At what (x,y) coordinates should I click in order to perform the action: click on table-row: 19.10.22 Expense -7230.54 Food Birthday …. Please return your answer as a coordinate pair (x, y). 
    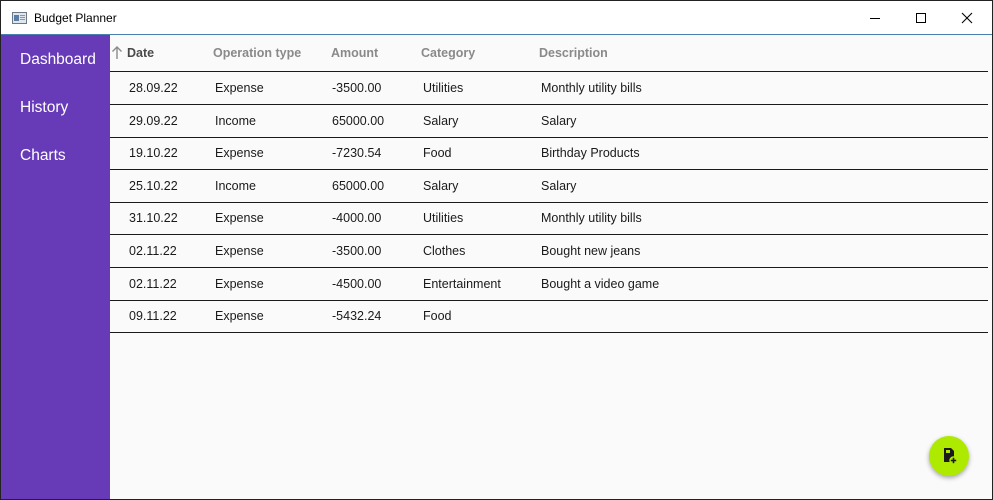
    Looking at the image, I should click on (549, 153).